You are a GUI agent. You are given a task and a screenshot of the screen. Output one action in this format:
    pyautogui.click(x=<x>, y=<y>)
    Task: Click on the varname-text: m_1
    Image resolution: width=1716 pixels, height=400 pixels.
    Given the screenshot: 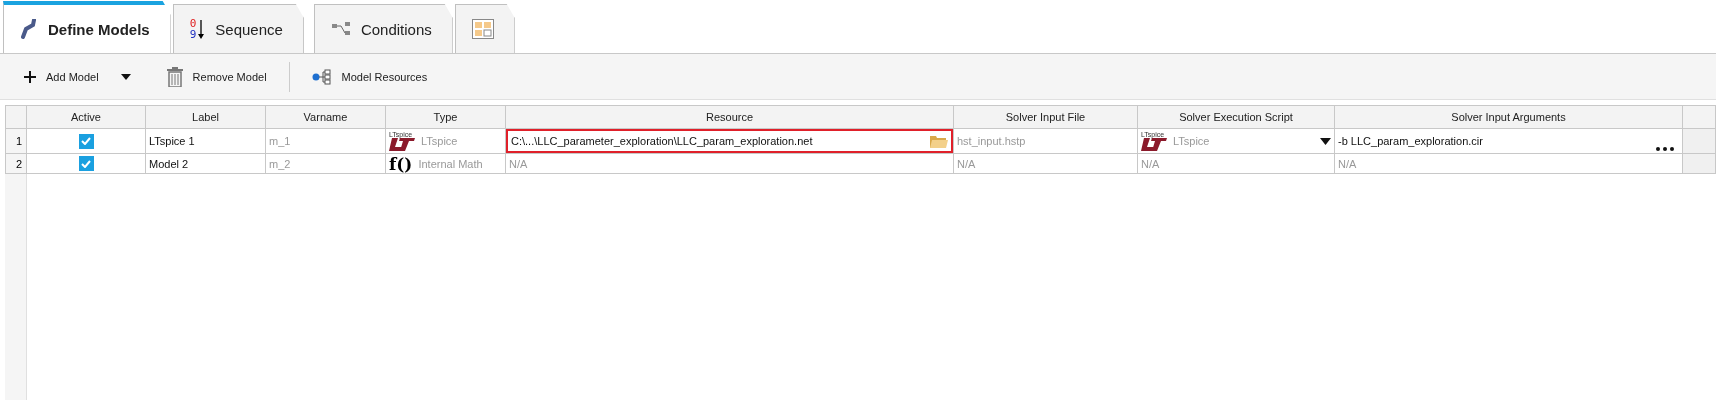 What is the action you would take?
    pyautogui.click(x=280, y=141)
    